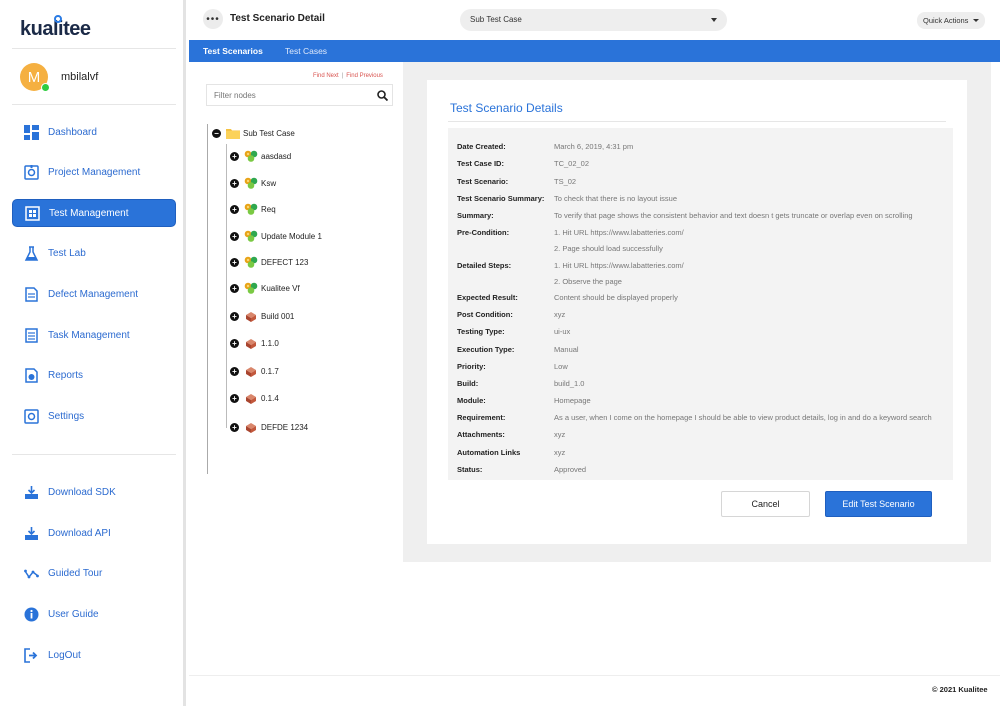 Image resolution: width=1000 pixels, height=706 pixels. I want to click on tree-node: + Build 001, so click(262, 316).